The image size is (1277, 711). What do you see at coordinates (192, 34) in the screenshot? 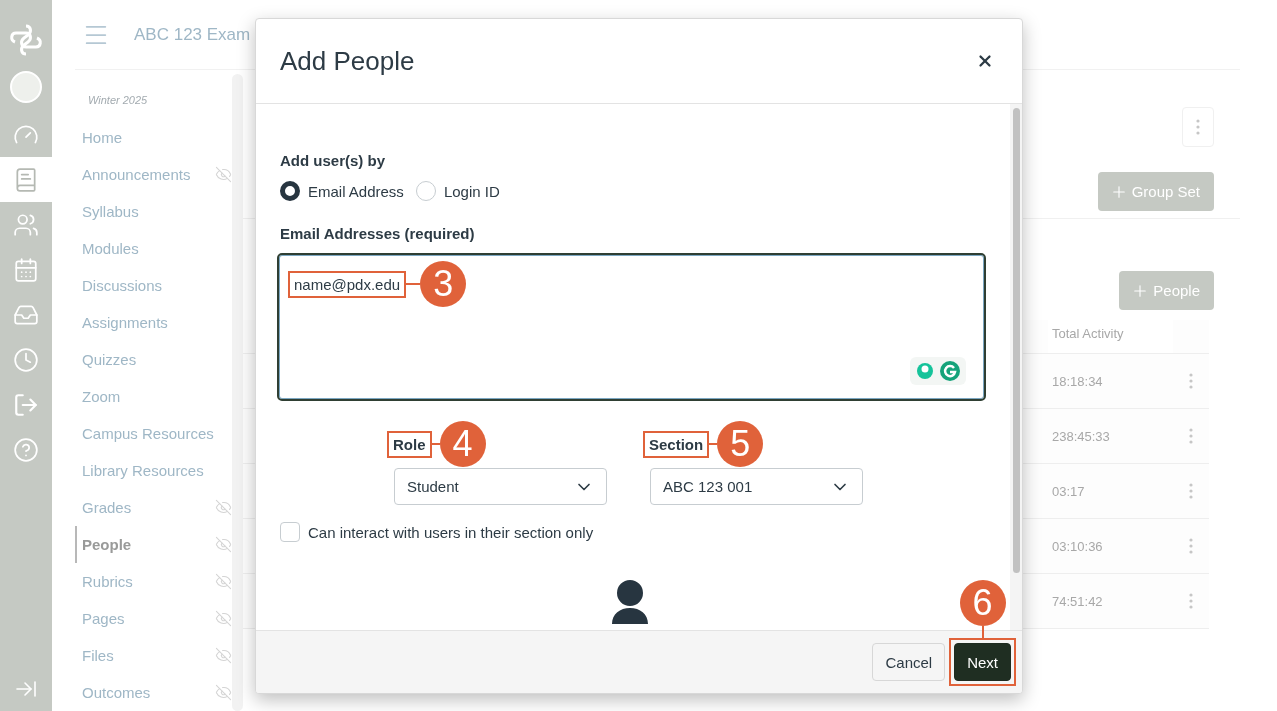
I see `course-title: ABC 123 Exam` at bounding box center [192, 34].